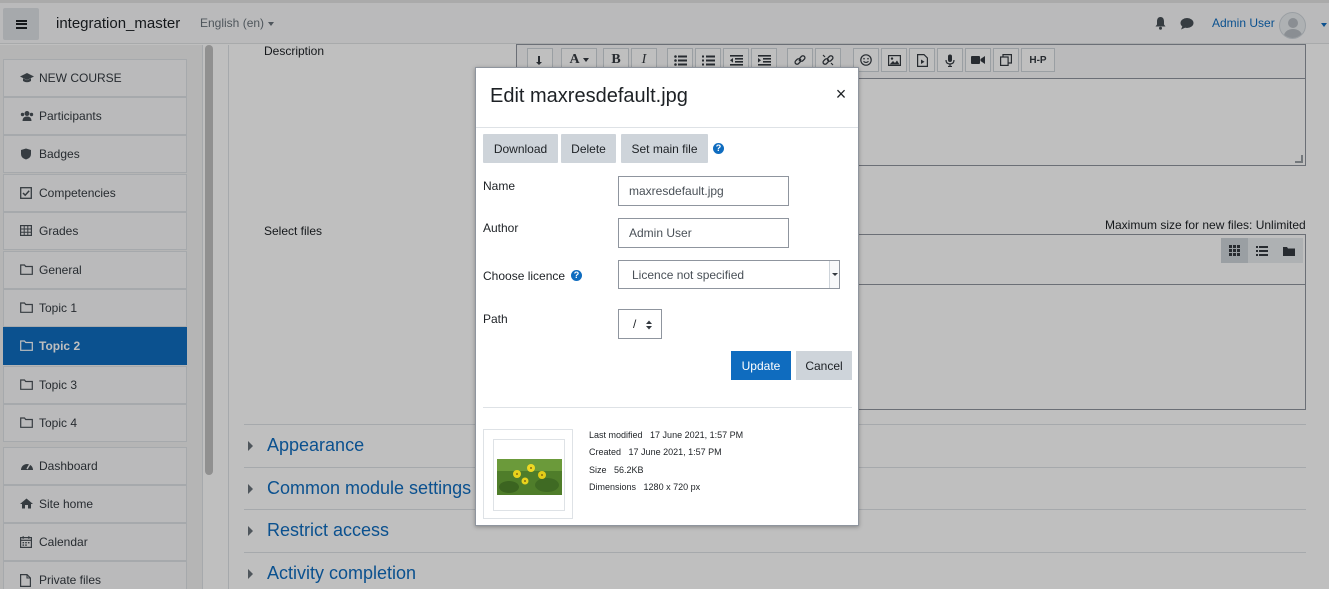 Image resolution: width=1329 pixels, height=589 pixels. What do you see at coordinates (520, 148) in the screenshot?
I see `download-button: Download` at bounding box center [520, 148].